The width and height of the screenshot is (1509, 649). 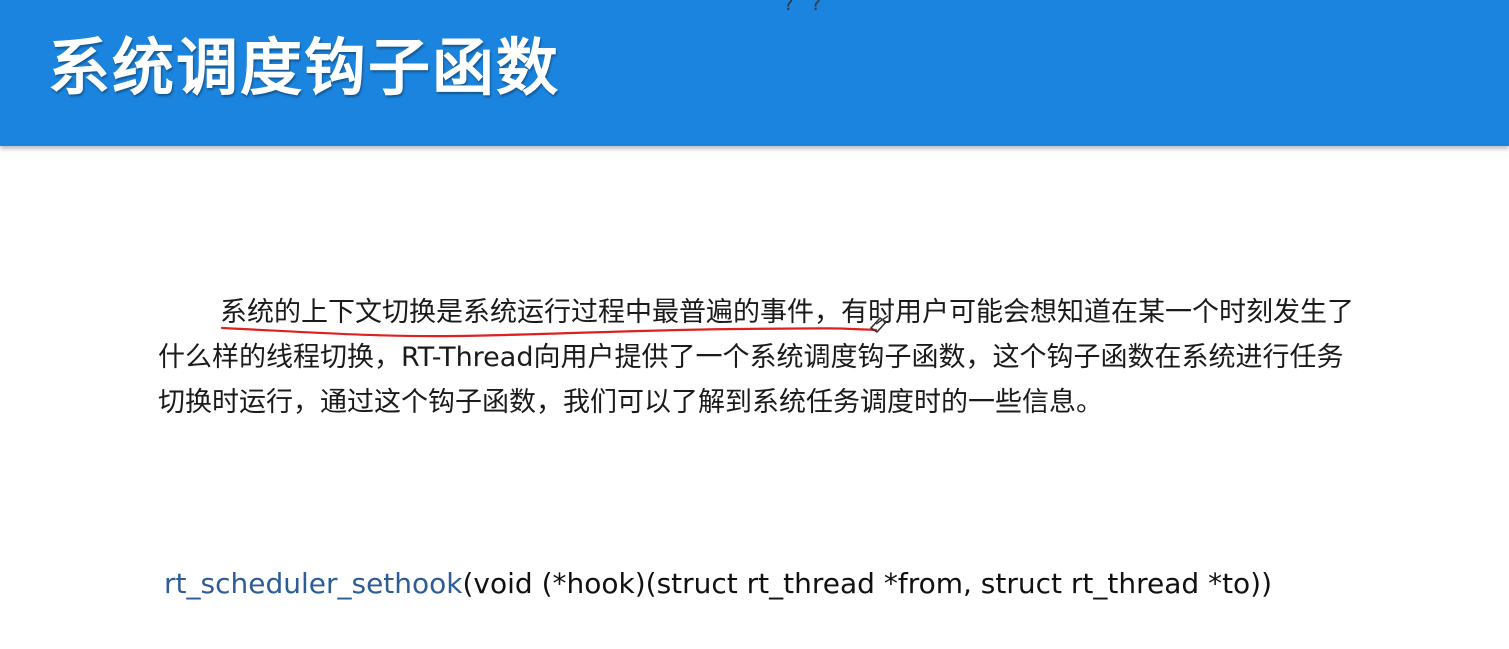 I want to click on slide-title: 系统调度钩子函数, so click(x=304, y=67).